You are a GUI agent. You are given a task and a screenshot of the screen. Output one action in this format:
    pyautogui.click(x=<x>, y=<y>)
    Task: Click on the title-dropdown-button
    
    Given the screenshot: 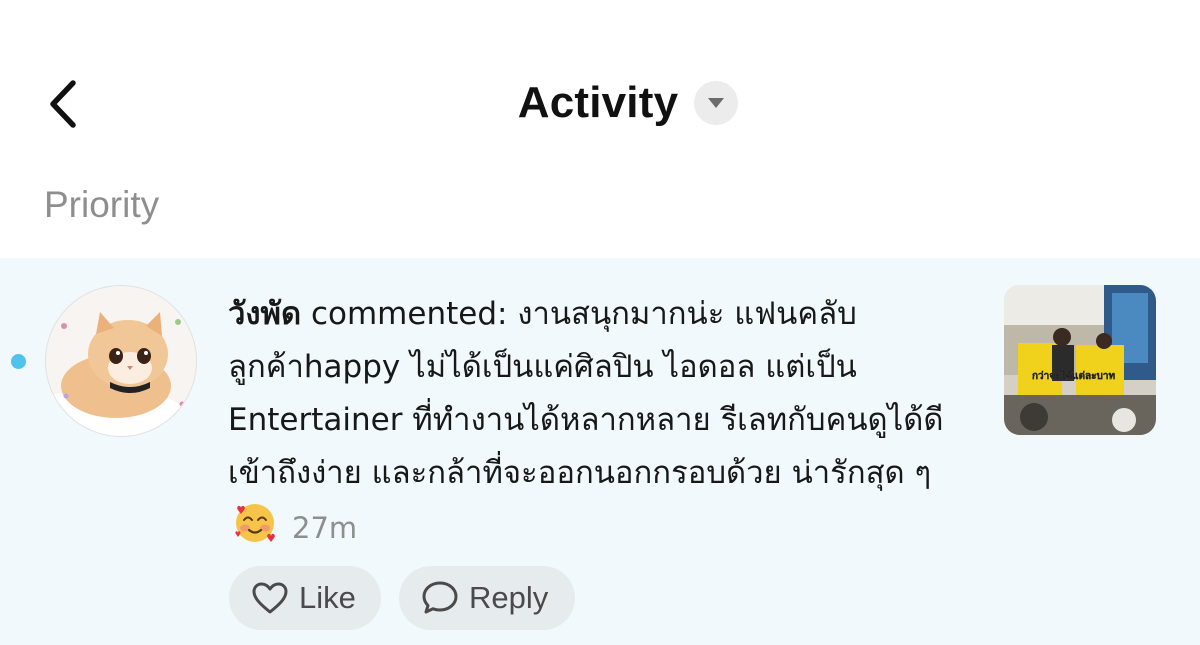 What is the action you would take?
    pyautogui.click(x=716, y=103)
    